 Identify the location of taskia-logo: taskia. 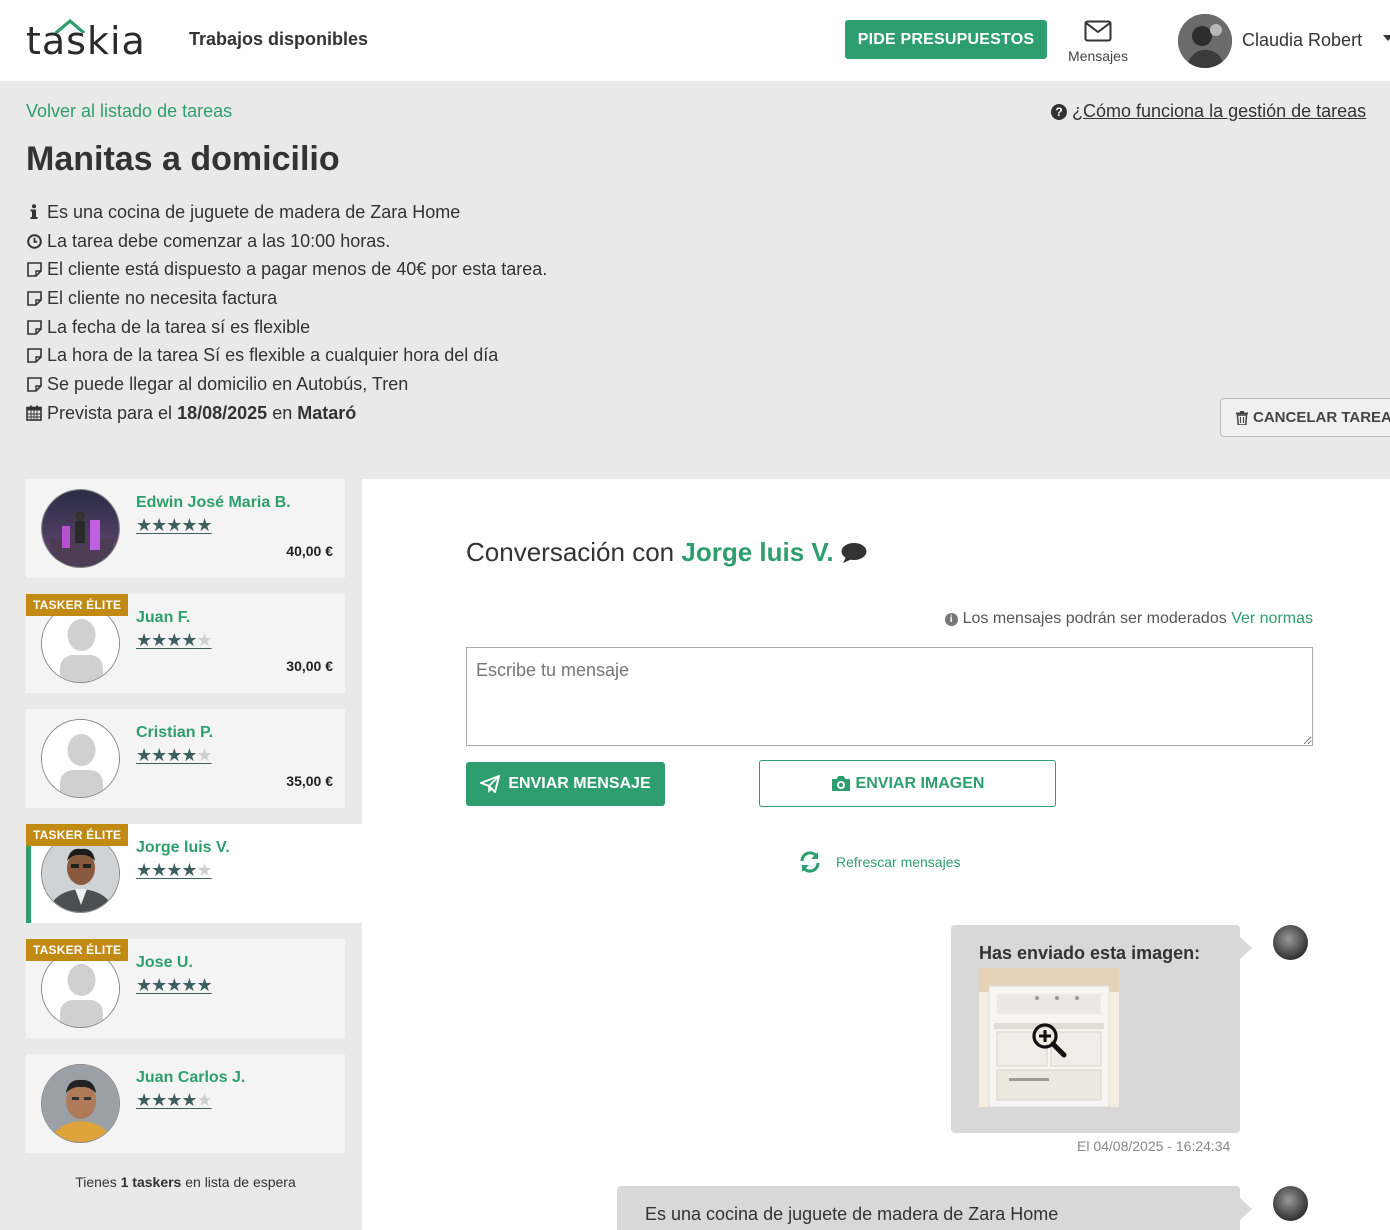
(86, 41).